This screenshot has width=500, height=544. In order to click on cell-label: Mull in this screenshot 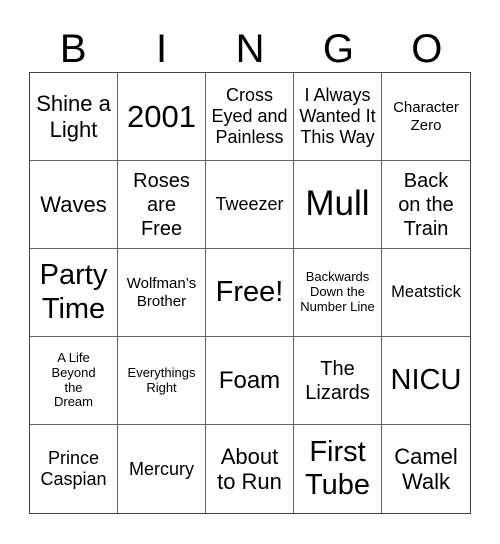, I will do `click(337, 204)`.